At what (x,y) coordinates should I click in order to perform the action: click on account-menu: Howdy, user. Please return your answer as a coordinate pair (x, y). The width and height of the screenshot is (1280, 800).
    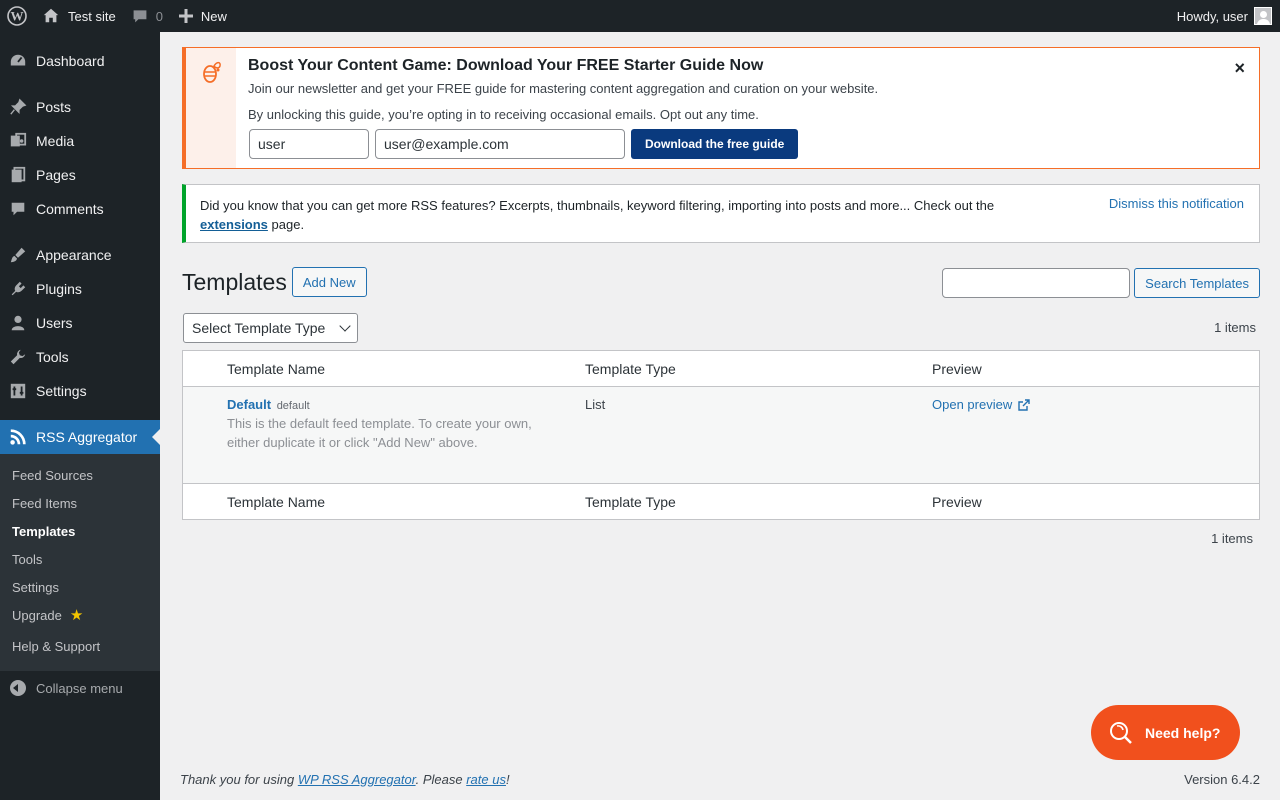
    Looking at the image, I should click on (1224, 16).